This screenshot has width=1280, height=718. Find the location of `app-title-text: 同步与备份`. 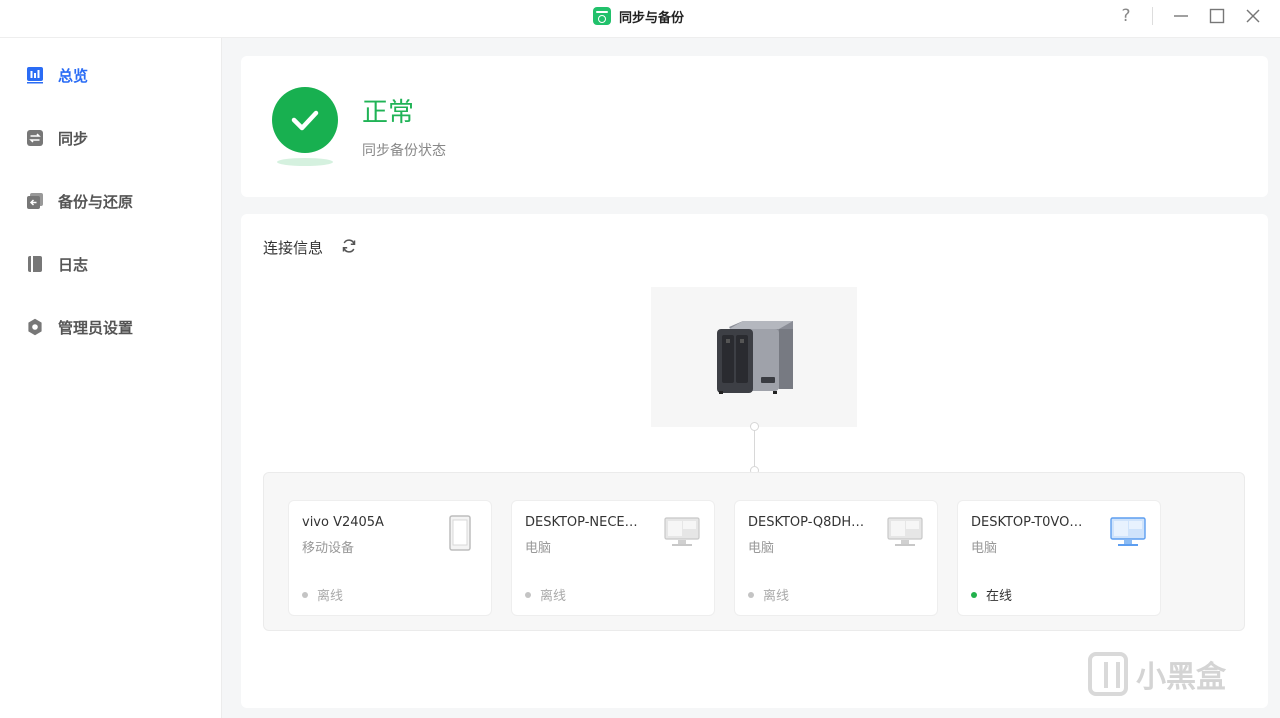

app-title-text: 同步与备份 is located at coordinates (652, 18).